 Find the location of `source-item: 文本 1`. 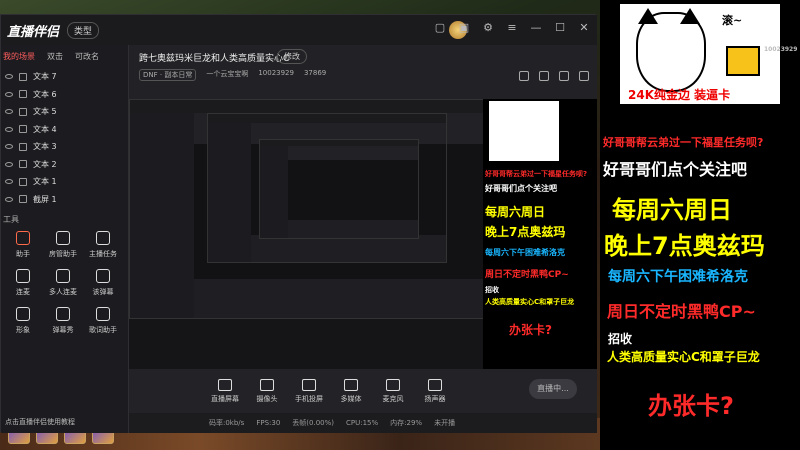

source-item: 文本 1 is located at coordinates (64, 182).